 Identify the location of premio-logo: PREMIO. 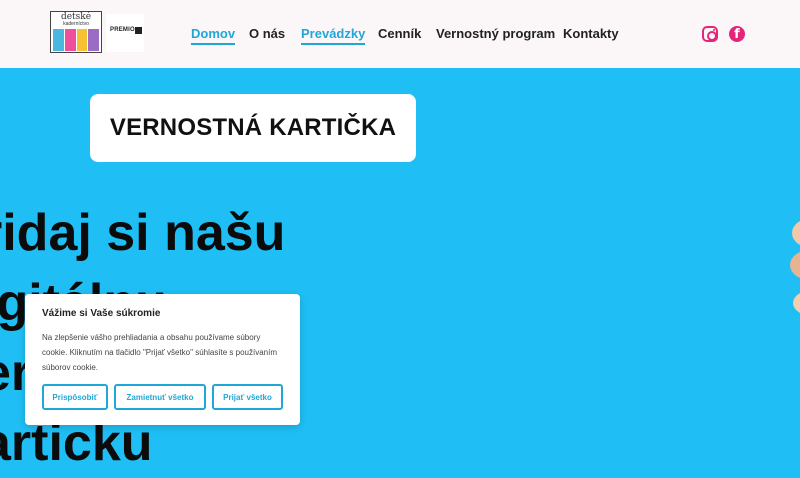
(125, 33).